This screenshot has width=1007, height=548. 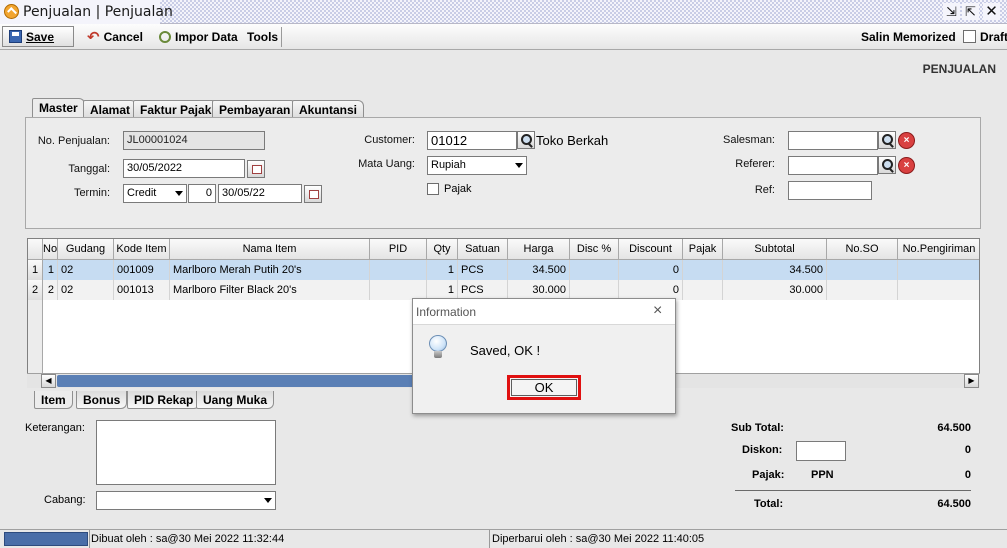 I want to click on pajak-checkbox: Pajak, so click(x=449, y=189).